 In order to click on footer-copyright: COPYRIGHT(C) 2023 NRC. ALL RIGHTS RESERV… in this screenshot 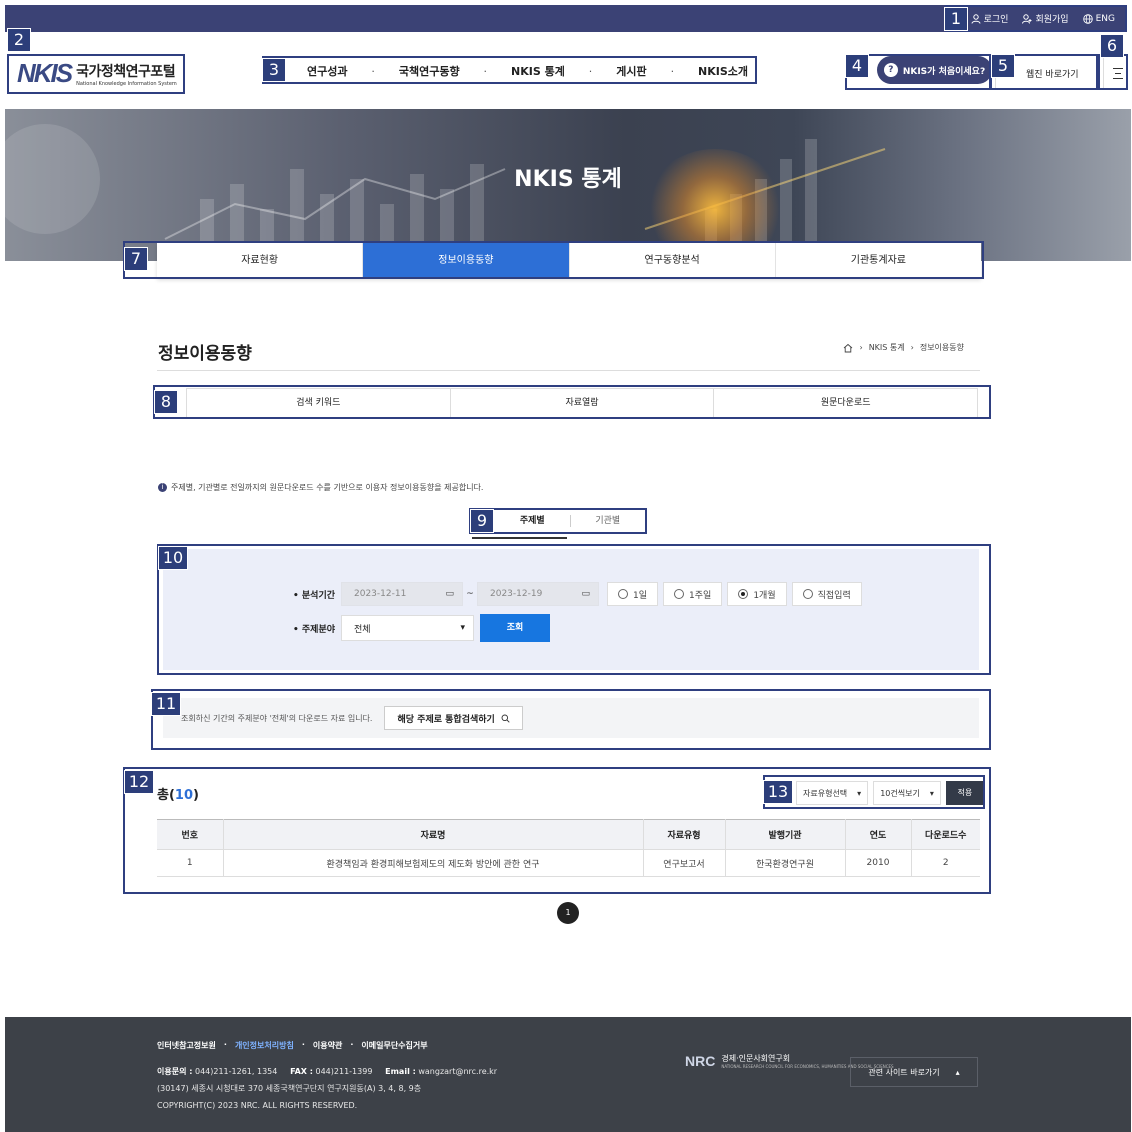, I will do `click(257, 1105)`.